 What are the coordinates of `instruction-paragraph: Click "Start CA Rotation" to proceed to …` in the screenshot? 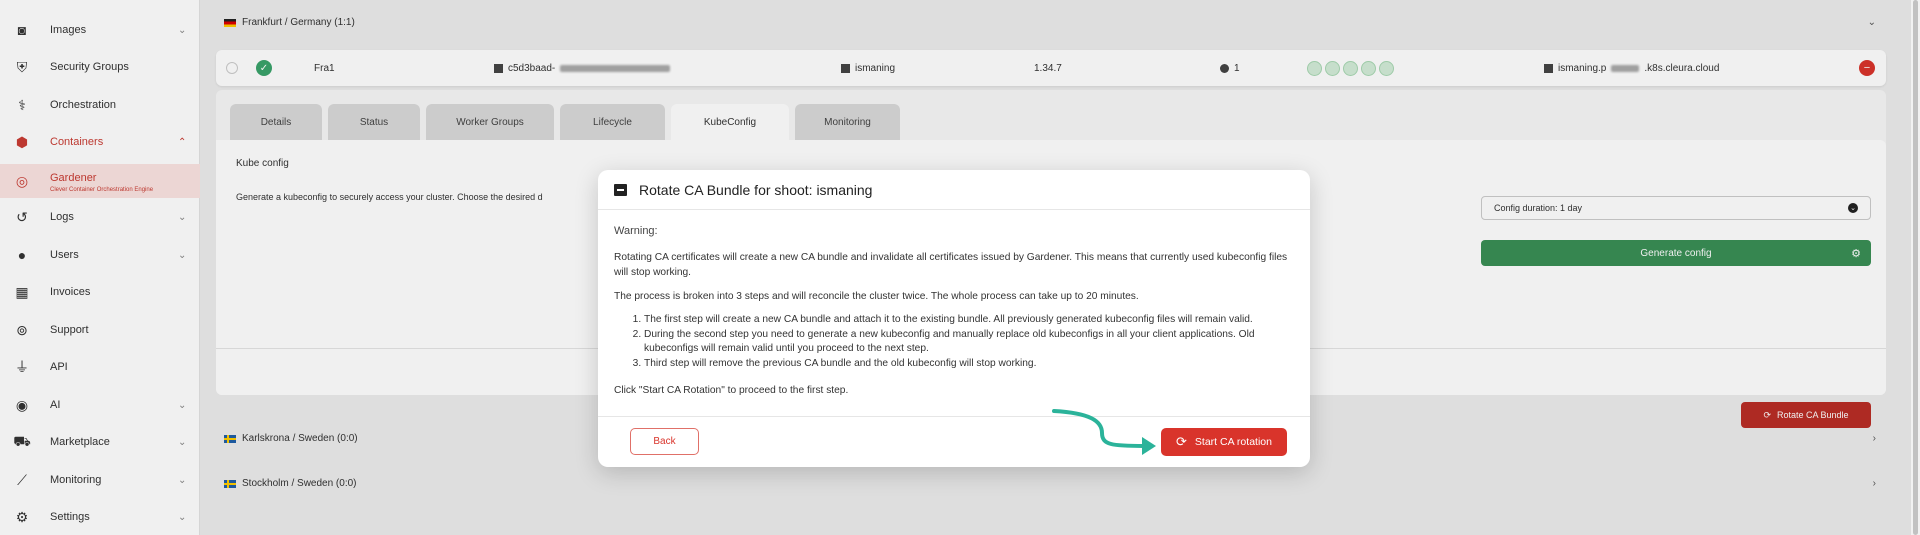 It's located at (731, 390).